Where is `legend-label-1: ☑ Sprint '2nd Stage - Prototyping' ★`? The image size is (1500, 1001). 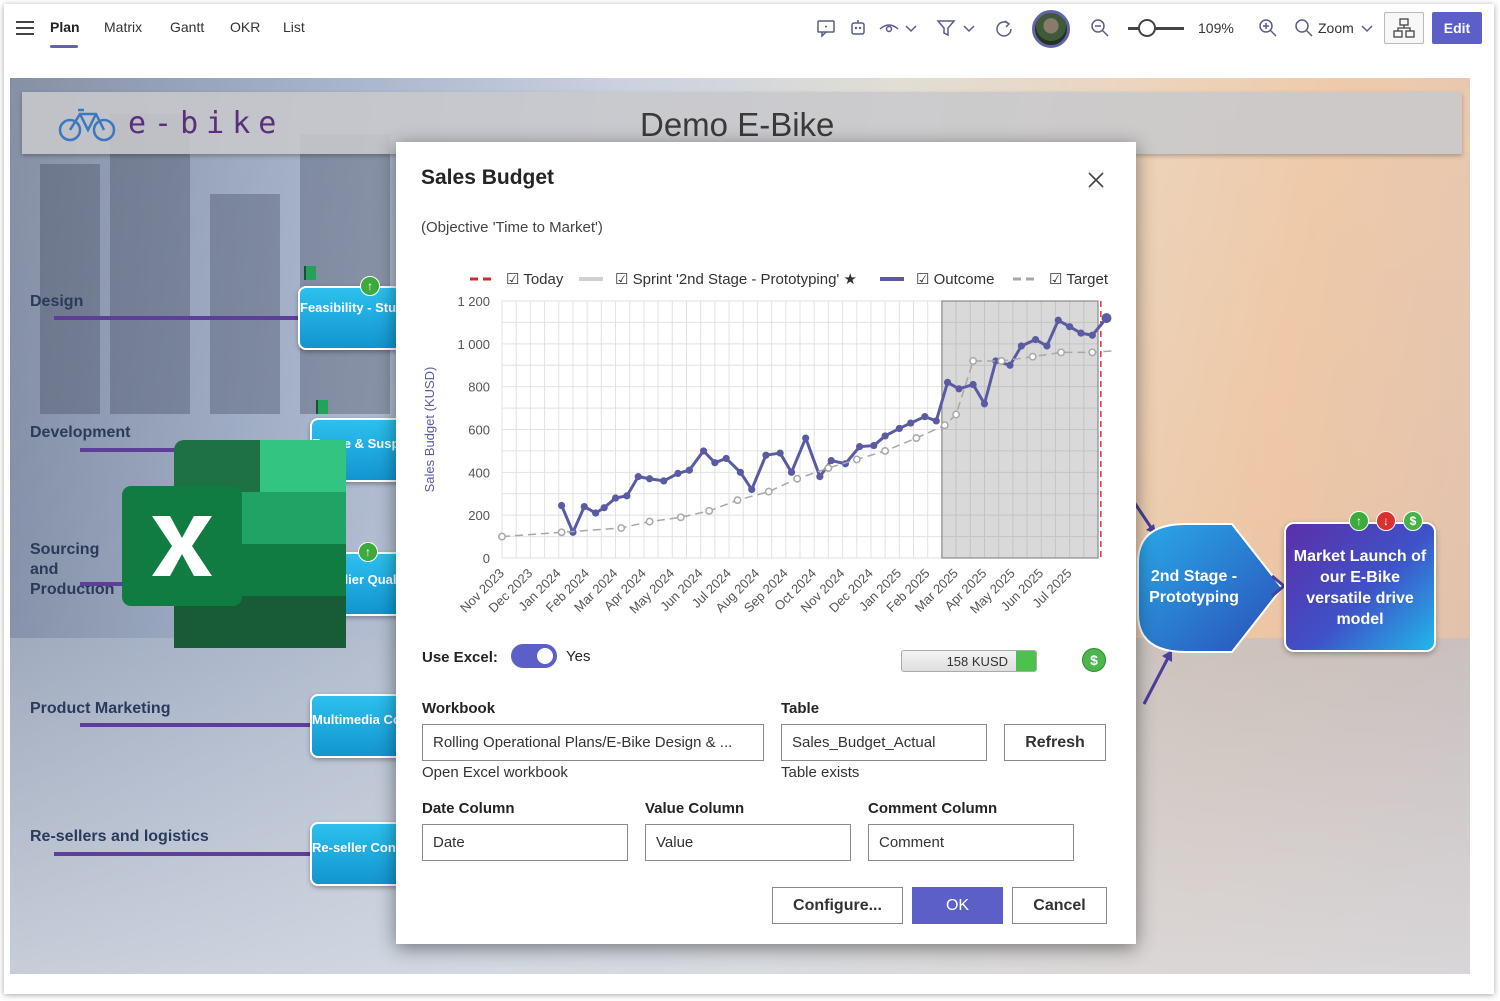 legend-label-1: ☑ Sprint '2nd Stage - Prototyping' ★ is located at coordinates (736, 279).